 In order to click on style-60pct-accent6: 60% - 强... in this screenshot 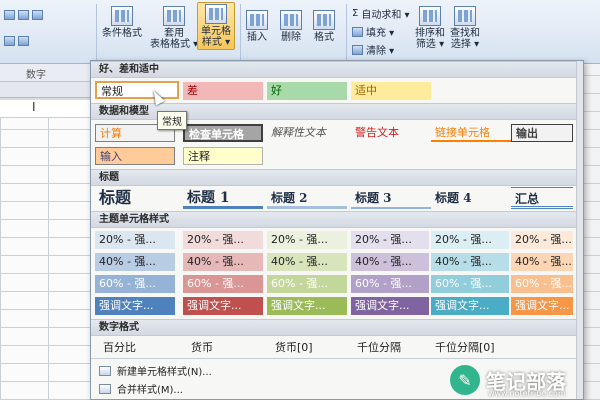, I will do `click(542, 284)`.